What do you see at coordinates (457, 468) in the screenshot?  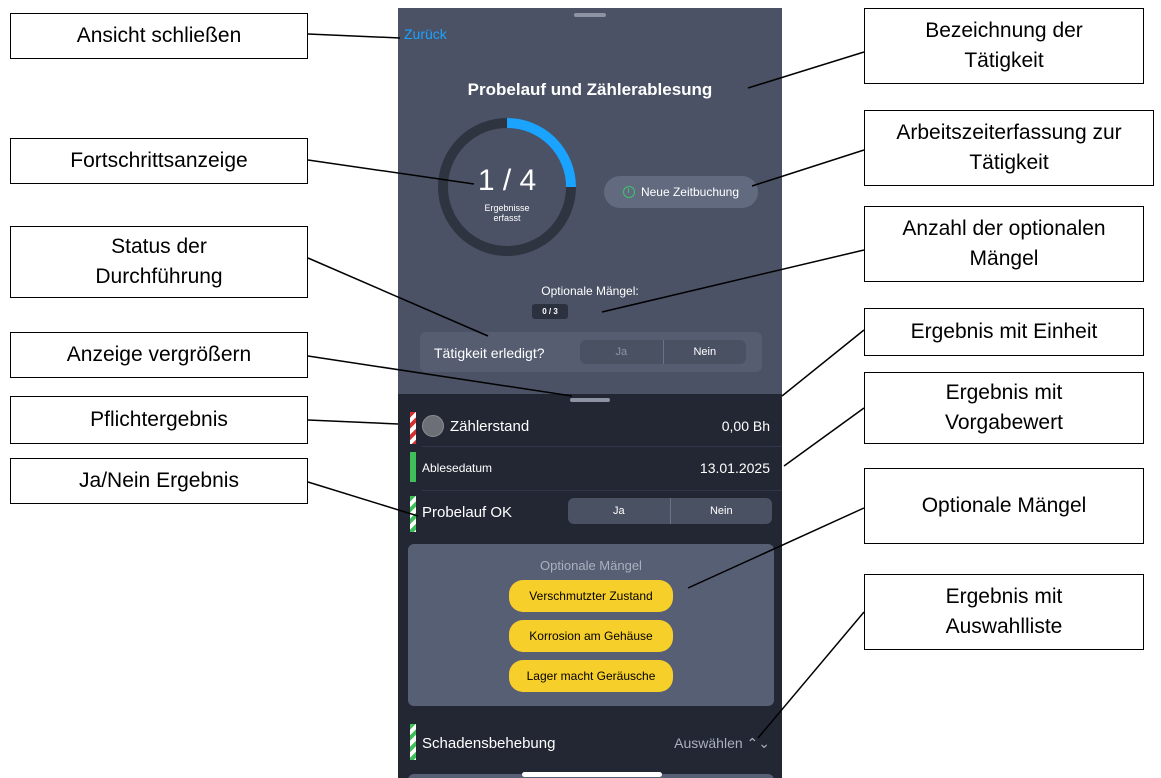 I see `result-label: Ablesedatum` at bounding box center [457, 468].